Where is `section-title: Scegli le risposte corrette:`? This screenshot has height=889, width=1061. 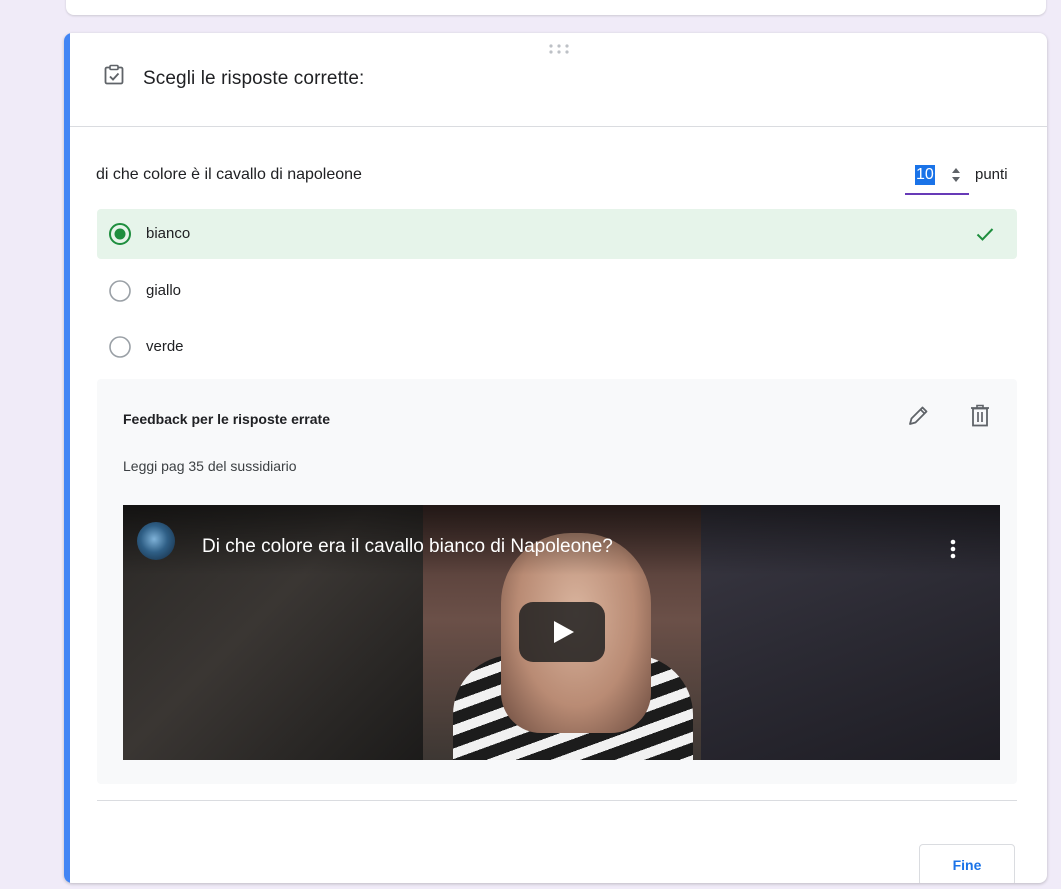 section-title: Scegli le risposte corrette: is located at coordinates (254, 78).